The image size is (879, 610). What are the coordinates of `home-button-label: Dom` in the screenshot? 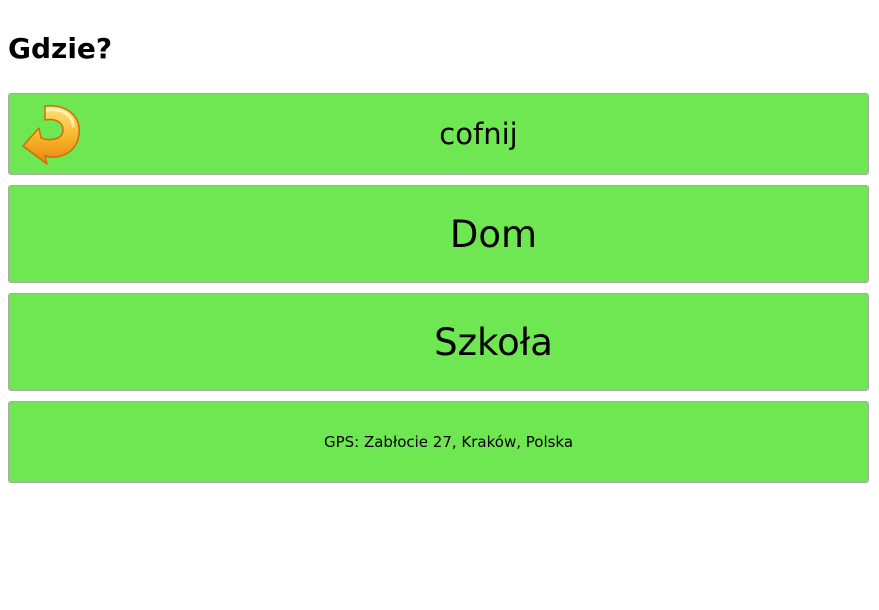 It's located at (493, 234).